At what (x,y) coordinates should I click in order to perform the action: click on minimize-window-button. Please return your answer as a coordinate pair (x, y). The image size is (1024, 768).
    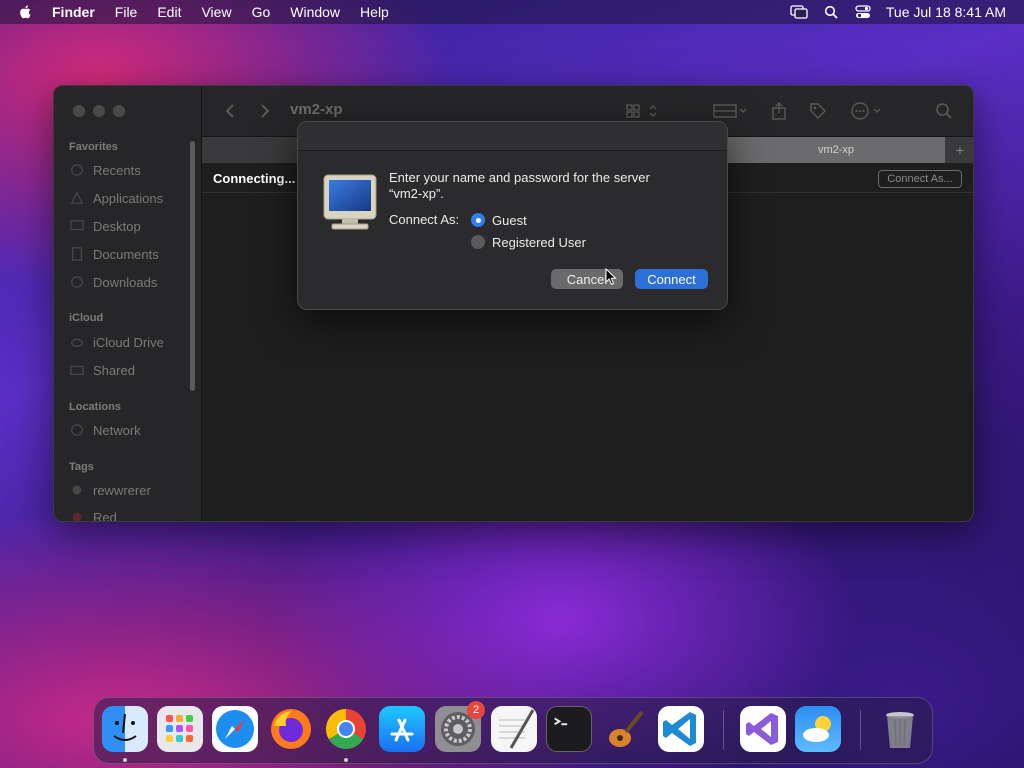
    Looking at the image, I should click on (99, 111).